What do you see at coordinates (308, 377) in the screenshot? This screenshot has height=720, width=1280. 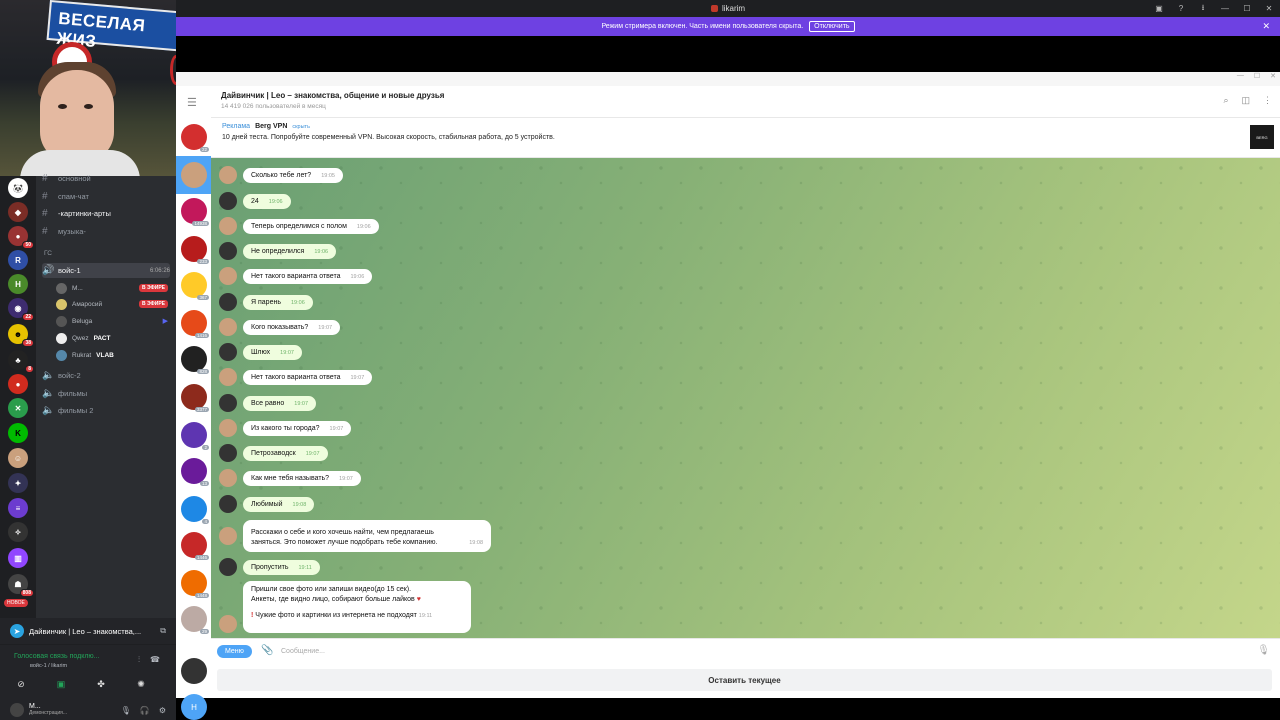 I see `message-bubble: Нет такого варианта ответа 19:07` at bounding box center [308, 377].